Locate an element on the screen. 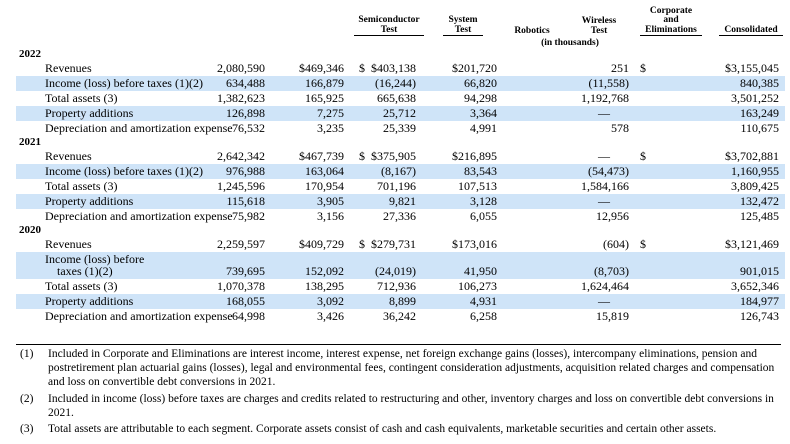 Image resolution: width=790 pixels, height=444 pixels. cell-semiconductor: 739,695 is located at coordinates (245, 271).